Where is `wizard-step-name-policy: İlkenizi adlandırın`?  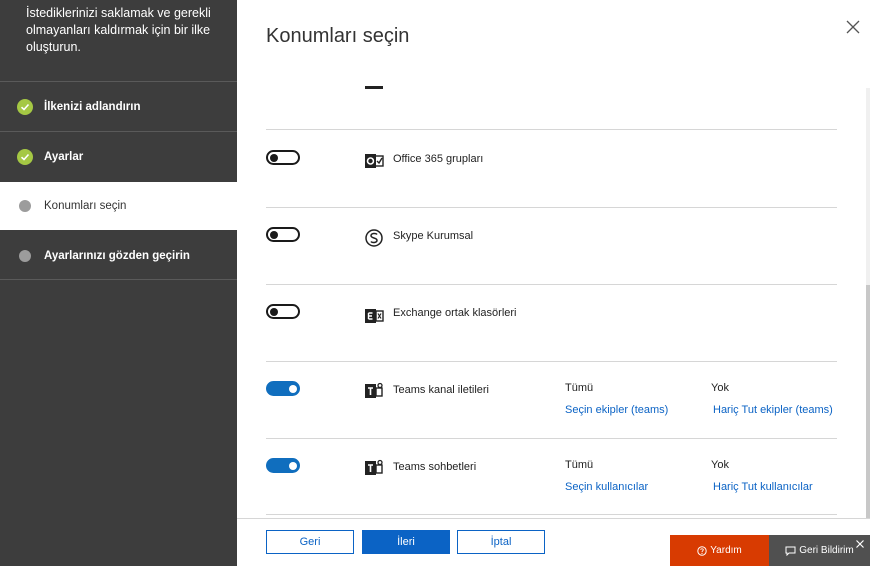 wizard-step-name-policy: İlkenizi adlandırın is located at coordinates (118, 107).